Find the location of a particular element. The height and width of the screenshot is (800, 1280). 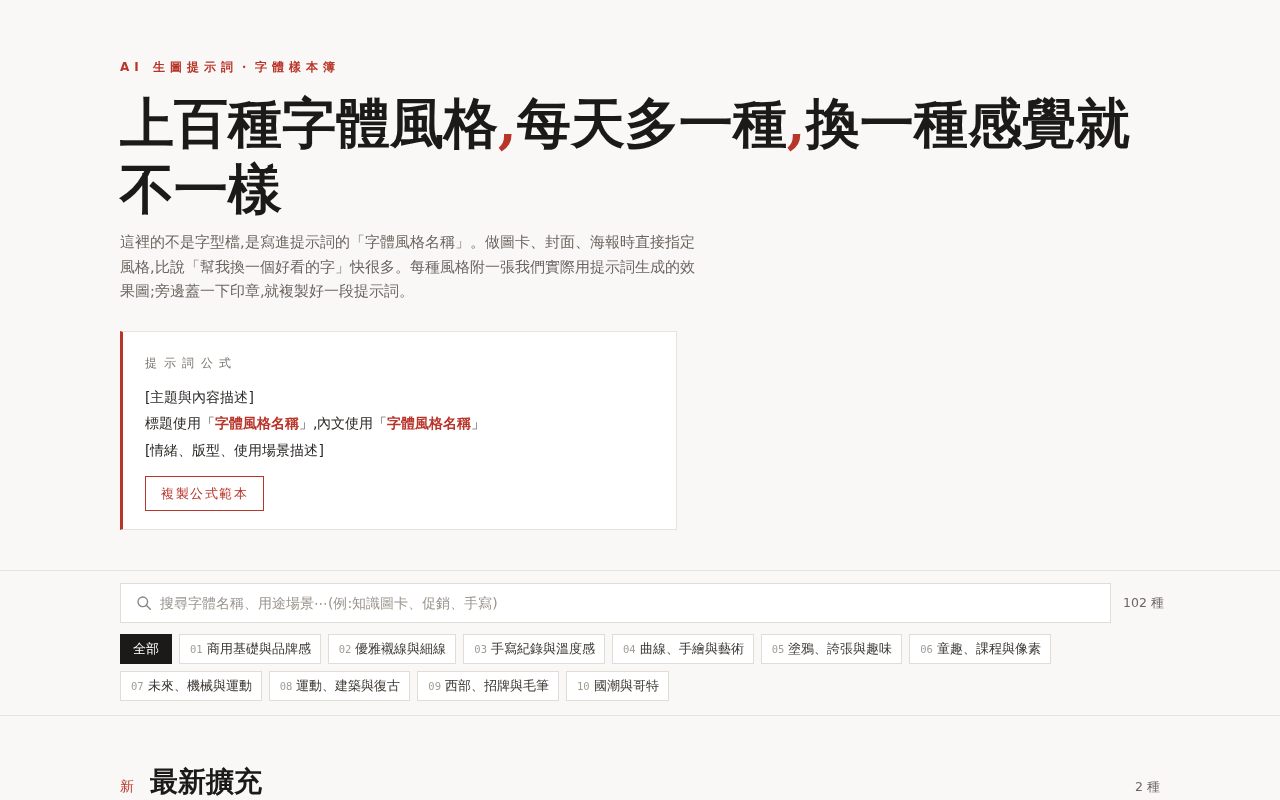

filter-chip: 全部 is located at coordinates (146, 649).